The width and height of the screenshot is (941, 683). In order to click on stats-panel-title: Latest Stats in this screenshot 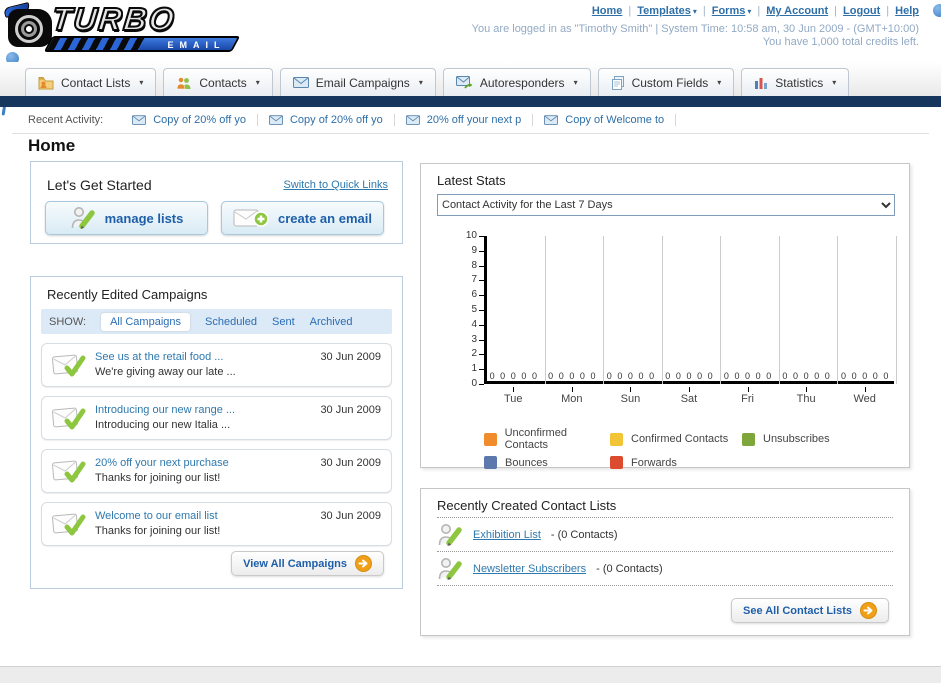, I will do `click(471, 180)`.